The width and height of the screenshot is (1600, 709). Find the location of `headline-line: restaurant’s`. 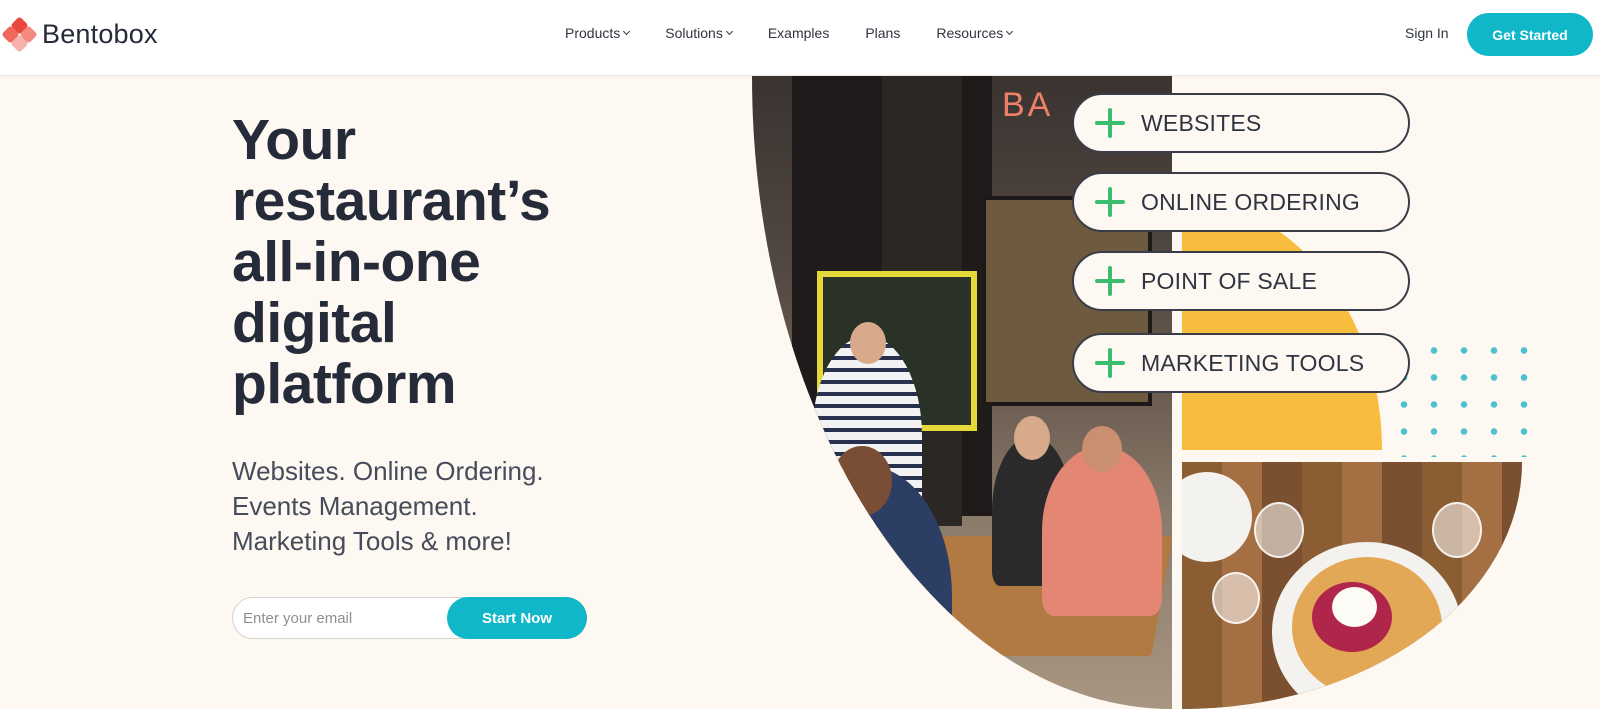

headline-line: restaurant’s is located at coordinates (391, 201).